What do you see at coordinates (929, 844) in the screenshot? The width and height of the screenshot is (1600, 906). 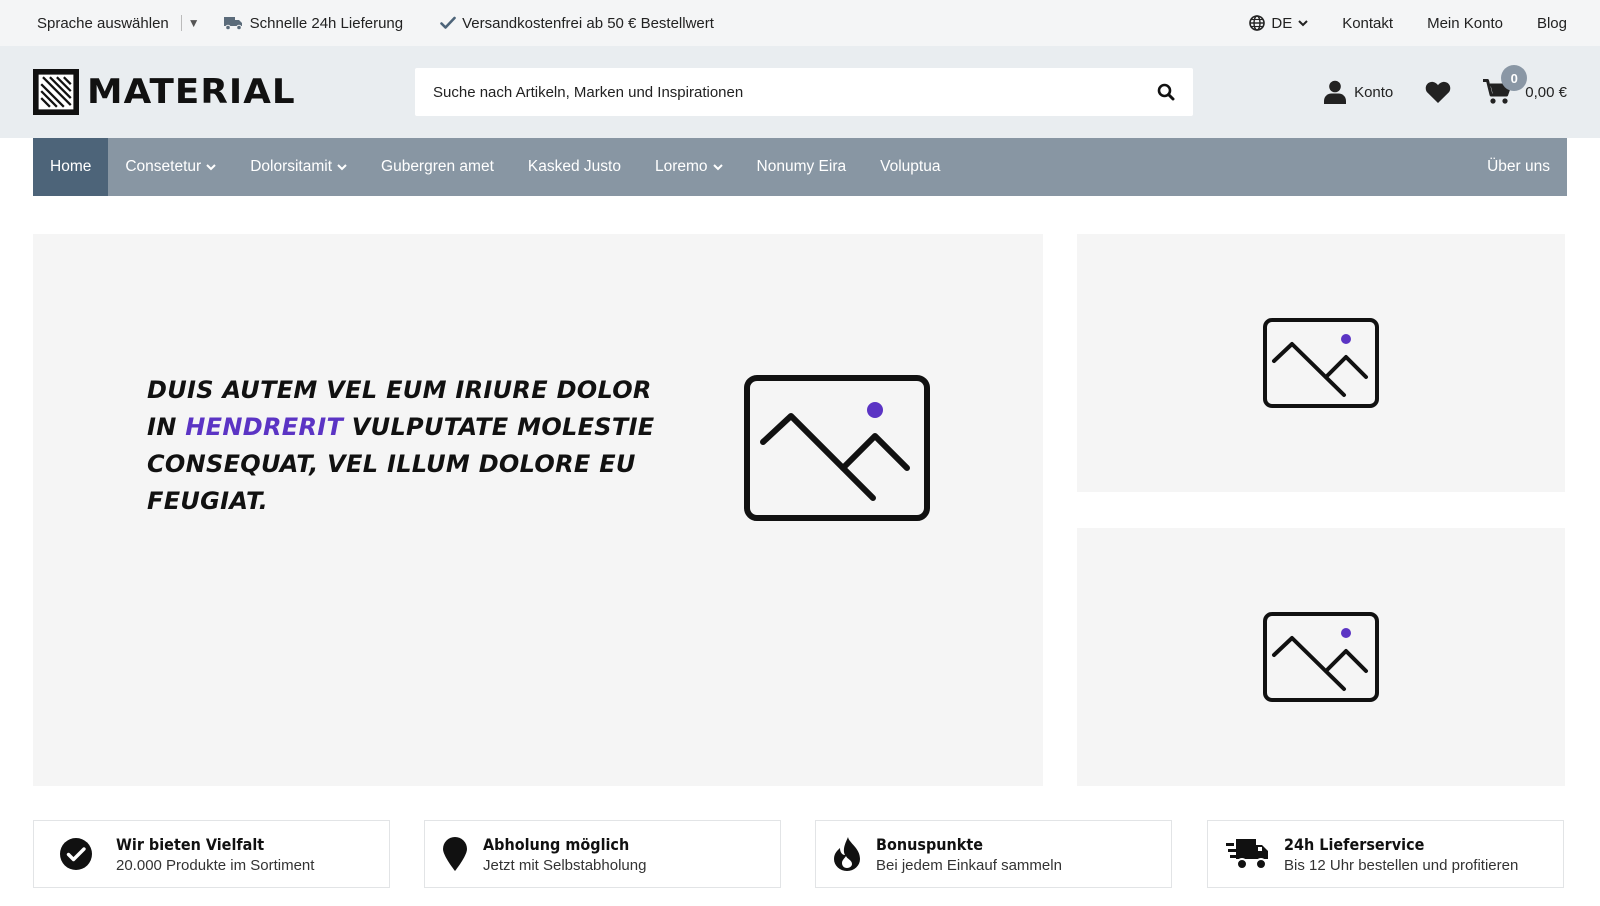 I see `usp-title: Bonuspunkte` at bounding box center [929, 844].